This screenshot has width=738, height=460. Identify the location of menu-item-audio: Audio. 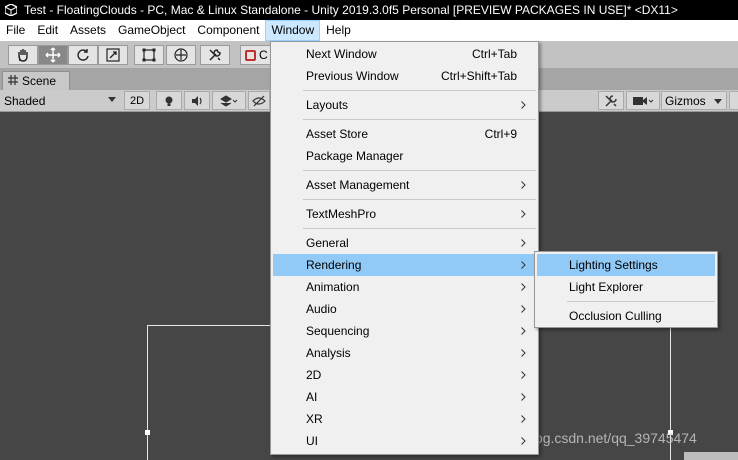
(404, 309).